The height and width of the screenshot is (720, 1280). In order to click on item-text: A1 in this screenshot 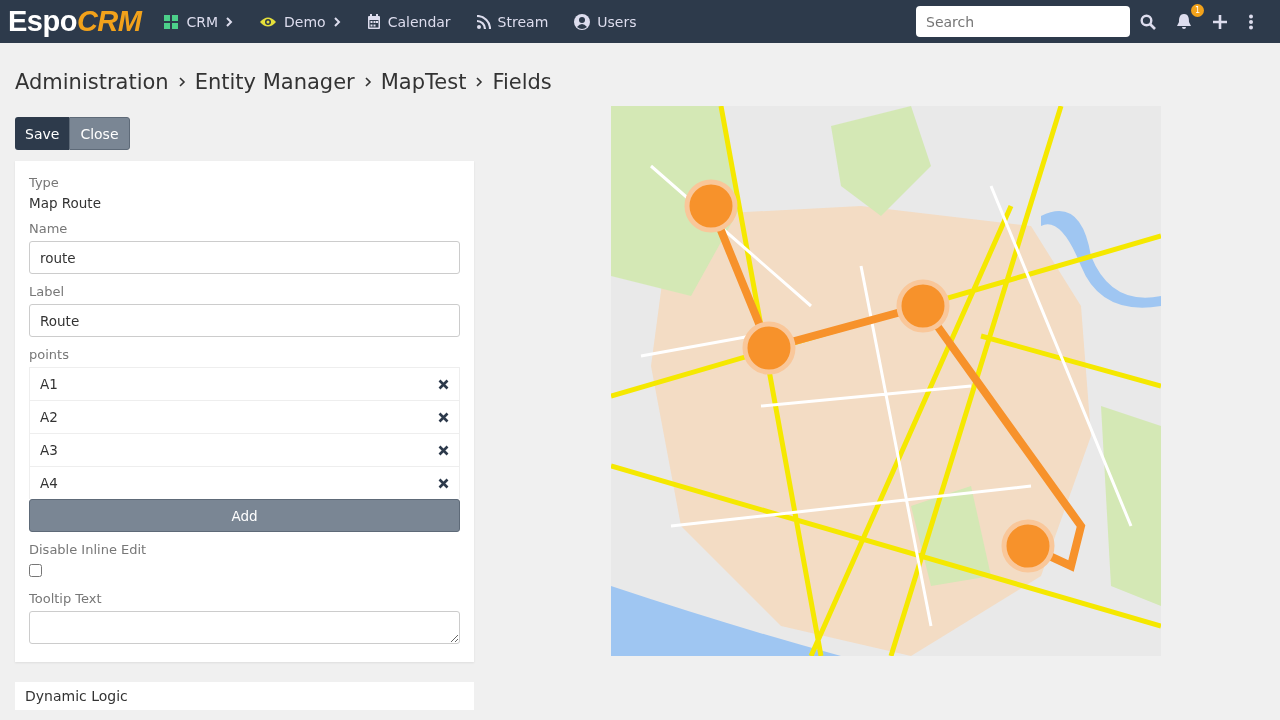, I will do `click(49, 384)`.